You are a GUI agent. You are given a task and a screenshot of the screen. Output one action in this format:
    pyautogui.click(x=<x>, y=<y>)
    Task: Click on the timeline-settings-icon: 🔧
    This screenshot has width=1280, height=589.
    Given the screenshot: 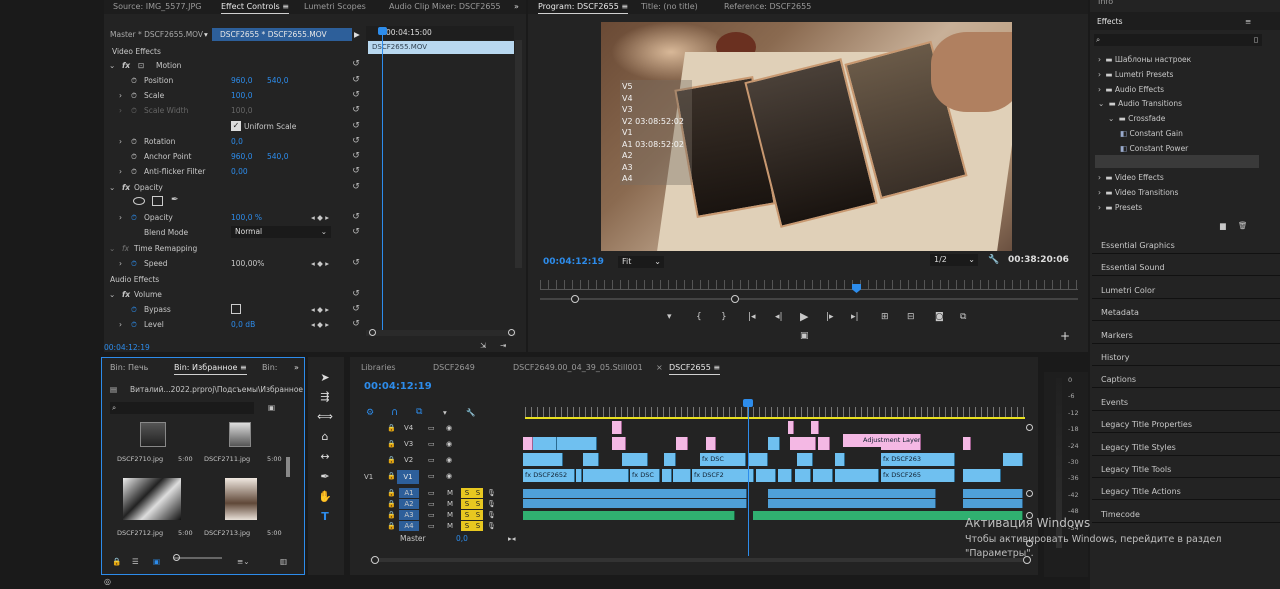 What is the action you would take?
    pyautogui.click(x=470, y=412)
    